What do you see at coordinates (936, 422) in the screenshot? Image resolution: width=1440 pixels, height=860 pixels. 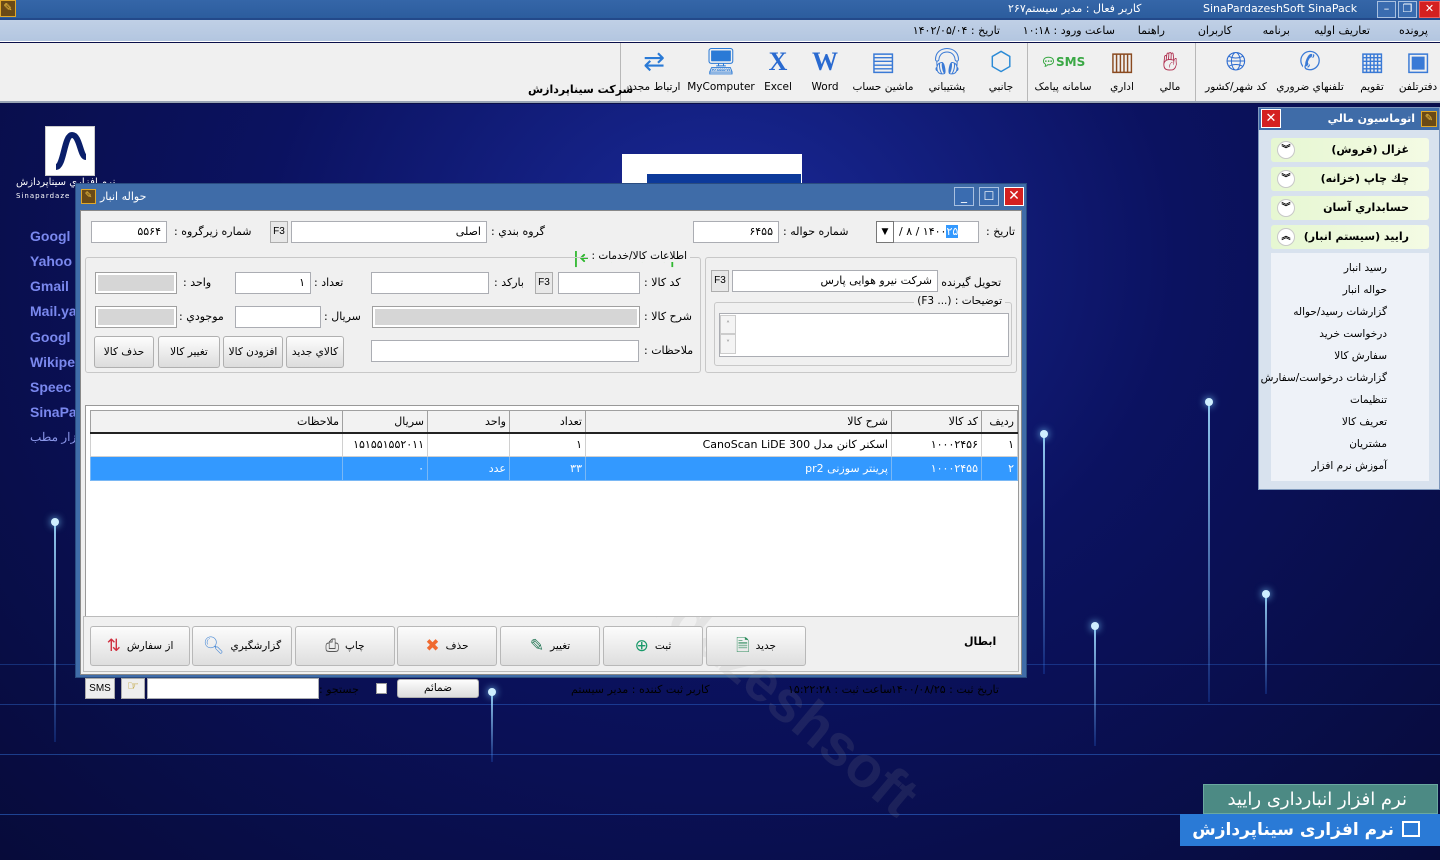 I see `column-header-item-code: کد کالا` at bounding box center [936, 422].